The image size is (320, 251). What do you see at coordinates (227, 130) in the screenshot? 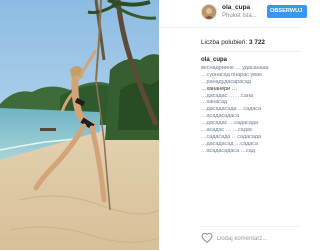
I see `caption-line: …асадас … …садас` at bounding box center [227, 130].